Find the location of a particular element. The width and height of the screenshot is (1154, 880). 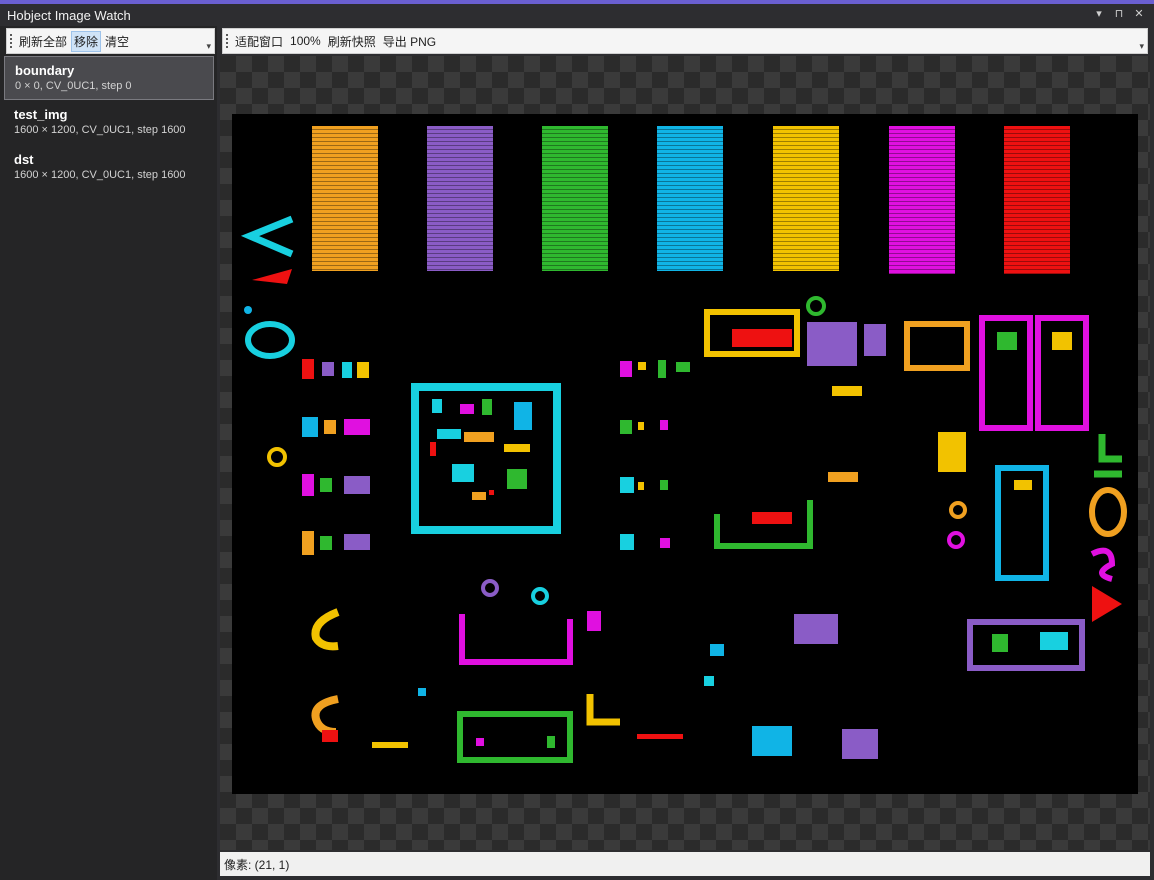

variable-name: boundary is located at coordinates (45, 70).